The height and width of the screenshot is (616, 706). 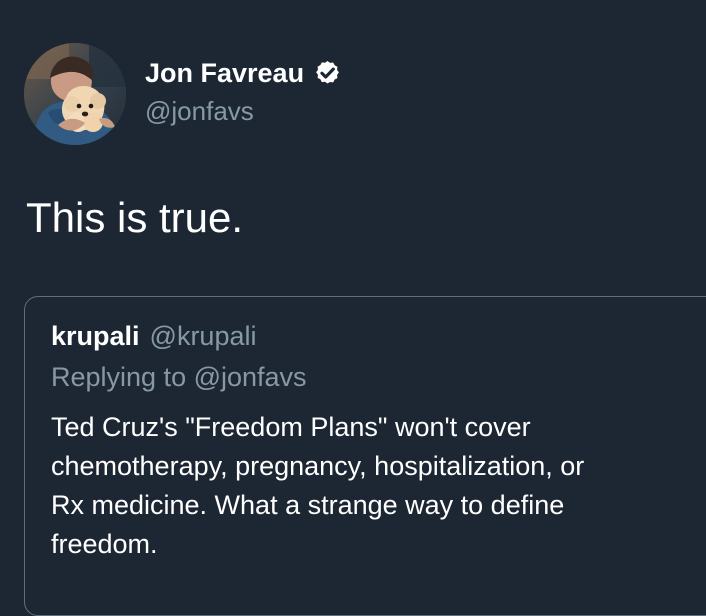 I want to click on author-name-row: Jon Favreau, so click(x=243, y=73).